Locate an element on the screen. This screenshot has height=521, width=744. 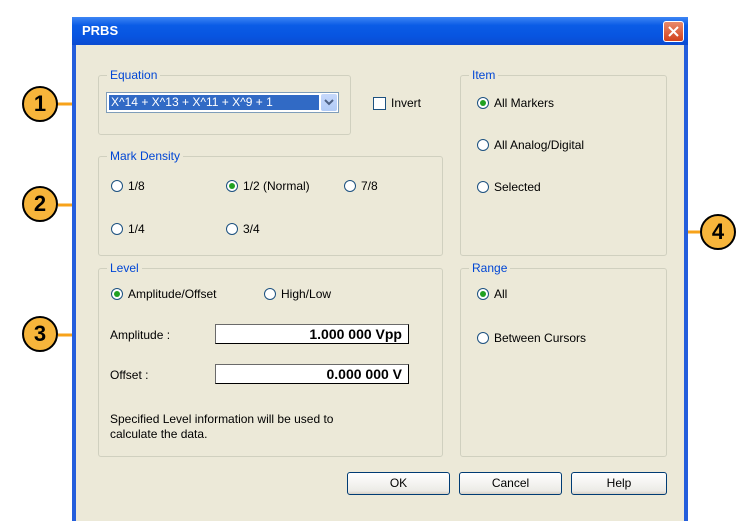
range-option-label: Between Cursors is located at coordinates (540, 338).